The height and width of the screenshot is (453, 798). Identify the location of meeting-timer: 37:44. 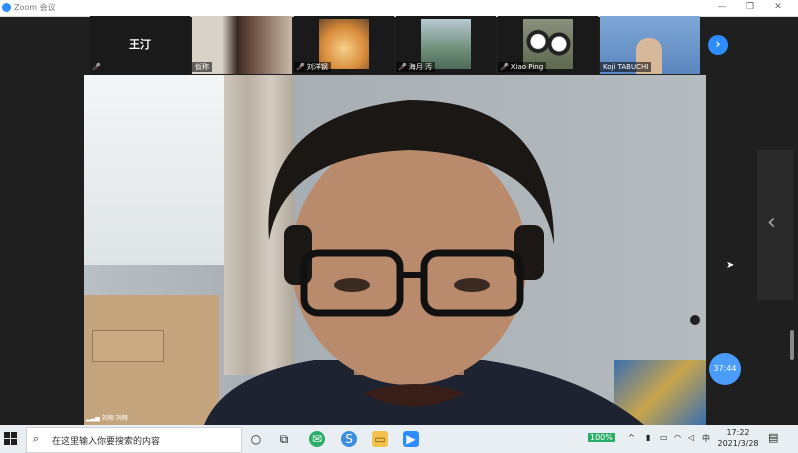
(725, 369).